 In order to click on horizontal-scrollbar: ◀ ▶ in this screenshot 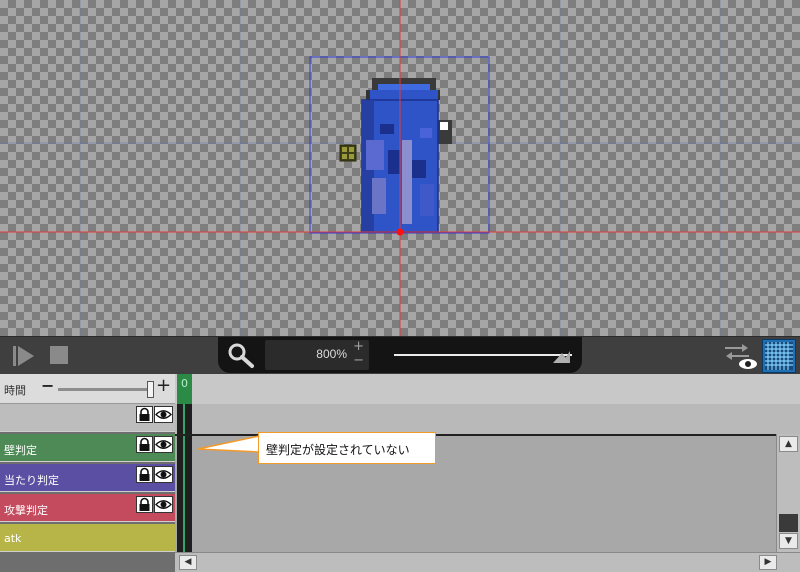, I will do `click(487, 562)`.